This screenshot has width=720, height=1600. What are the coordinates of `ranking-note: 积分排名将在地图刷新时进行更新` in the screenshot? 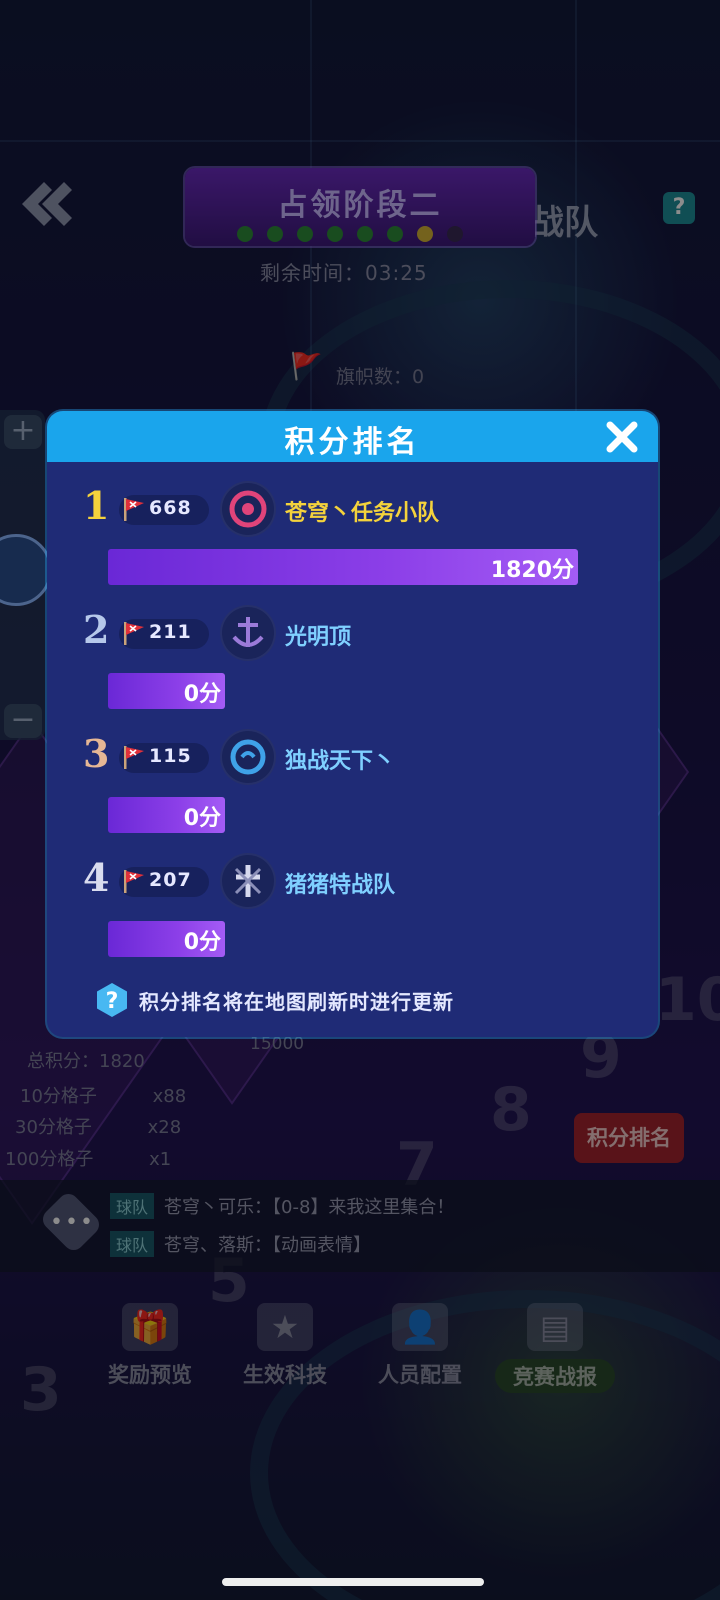 It's located at (296, 1002).